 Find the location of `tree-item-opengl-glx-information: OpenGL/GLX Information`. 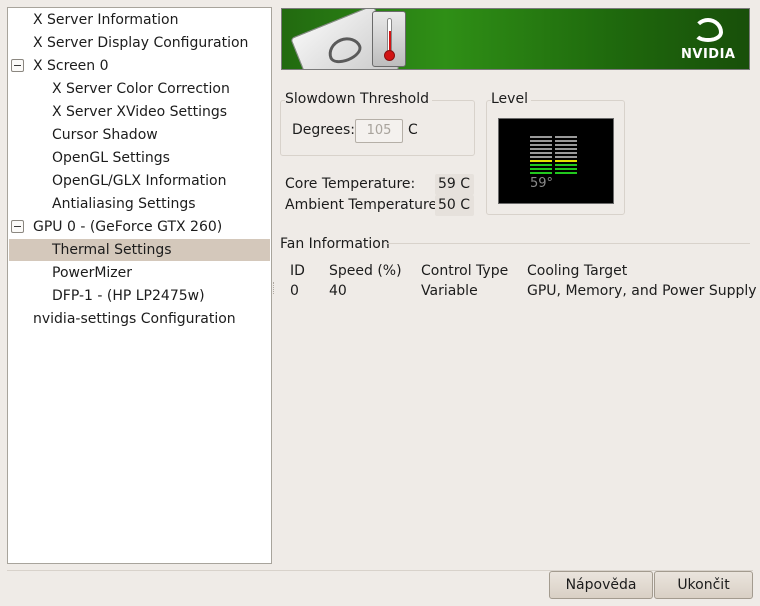

tree-item-opengl-glx-information: OpenGL/GLX Information is located at coordinates (139, 181).